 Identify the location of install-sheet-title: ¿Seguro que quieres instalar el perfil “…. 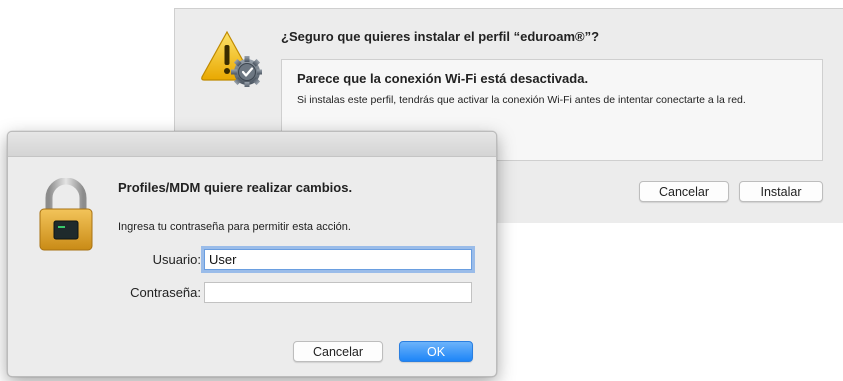
(440, 36).